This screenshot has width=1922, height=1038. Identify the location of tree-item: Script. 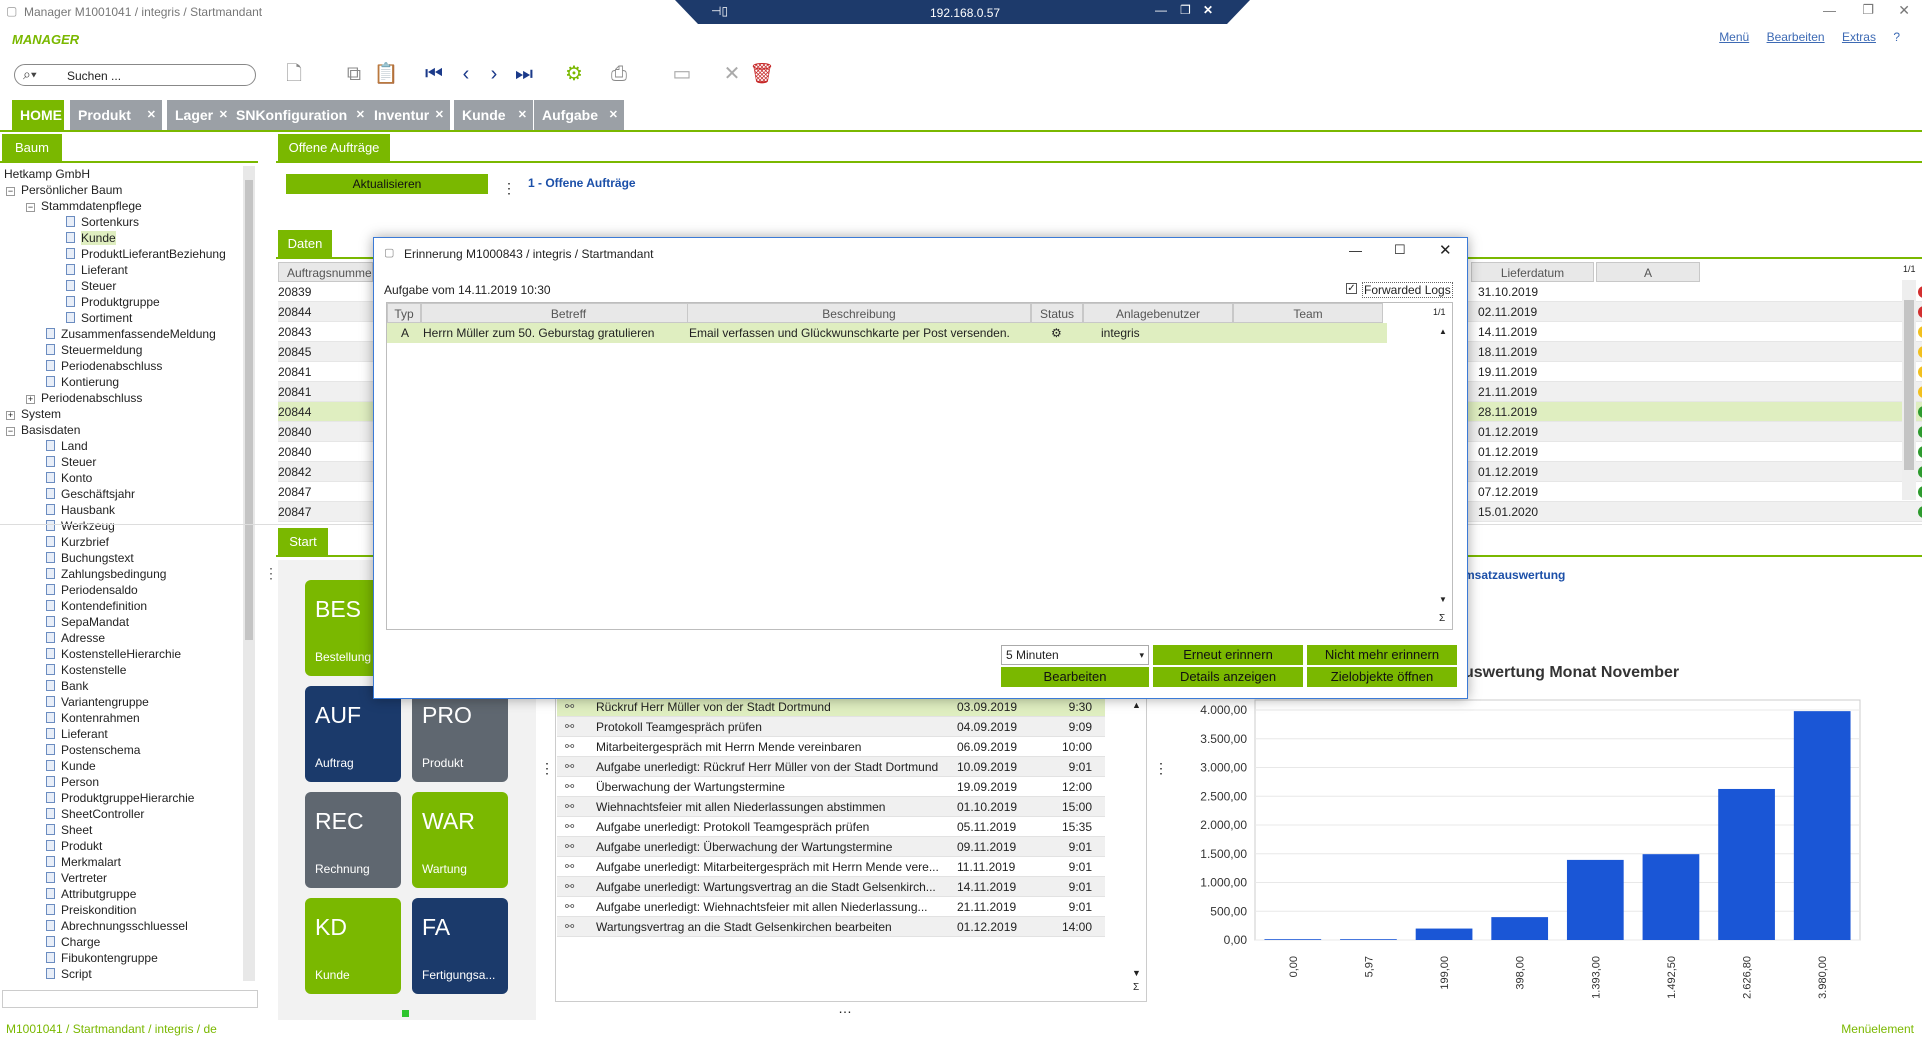
(69, 974).